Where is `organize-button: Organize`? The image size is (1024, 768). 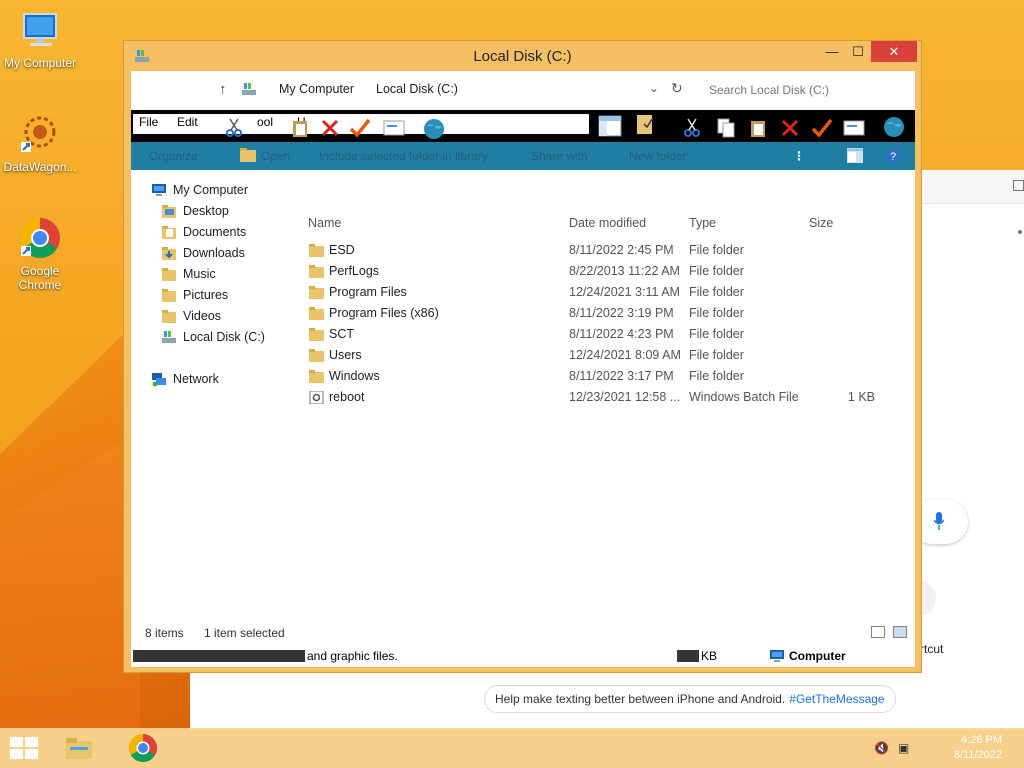 organize-button: Organize is located at coordinates (173, 156).